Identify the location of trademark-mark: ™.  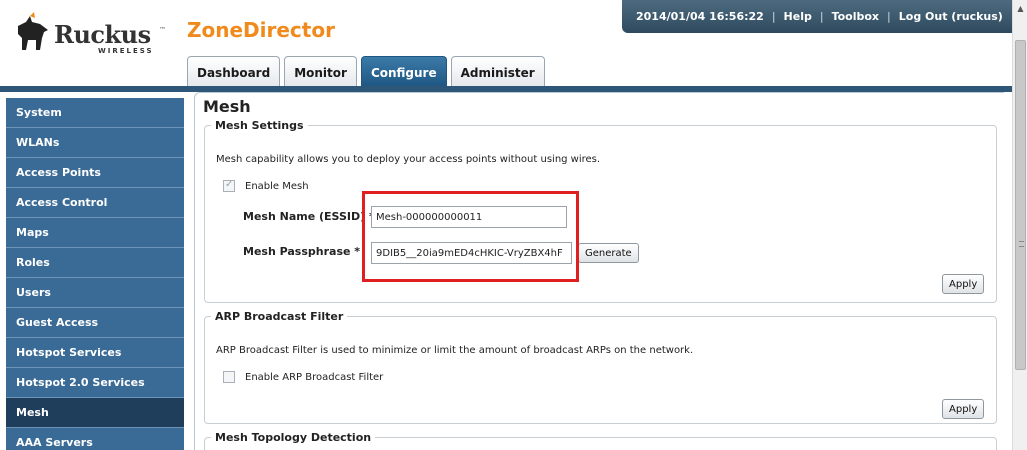
(162, 30).